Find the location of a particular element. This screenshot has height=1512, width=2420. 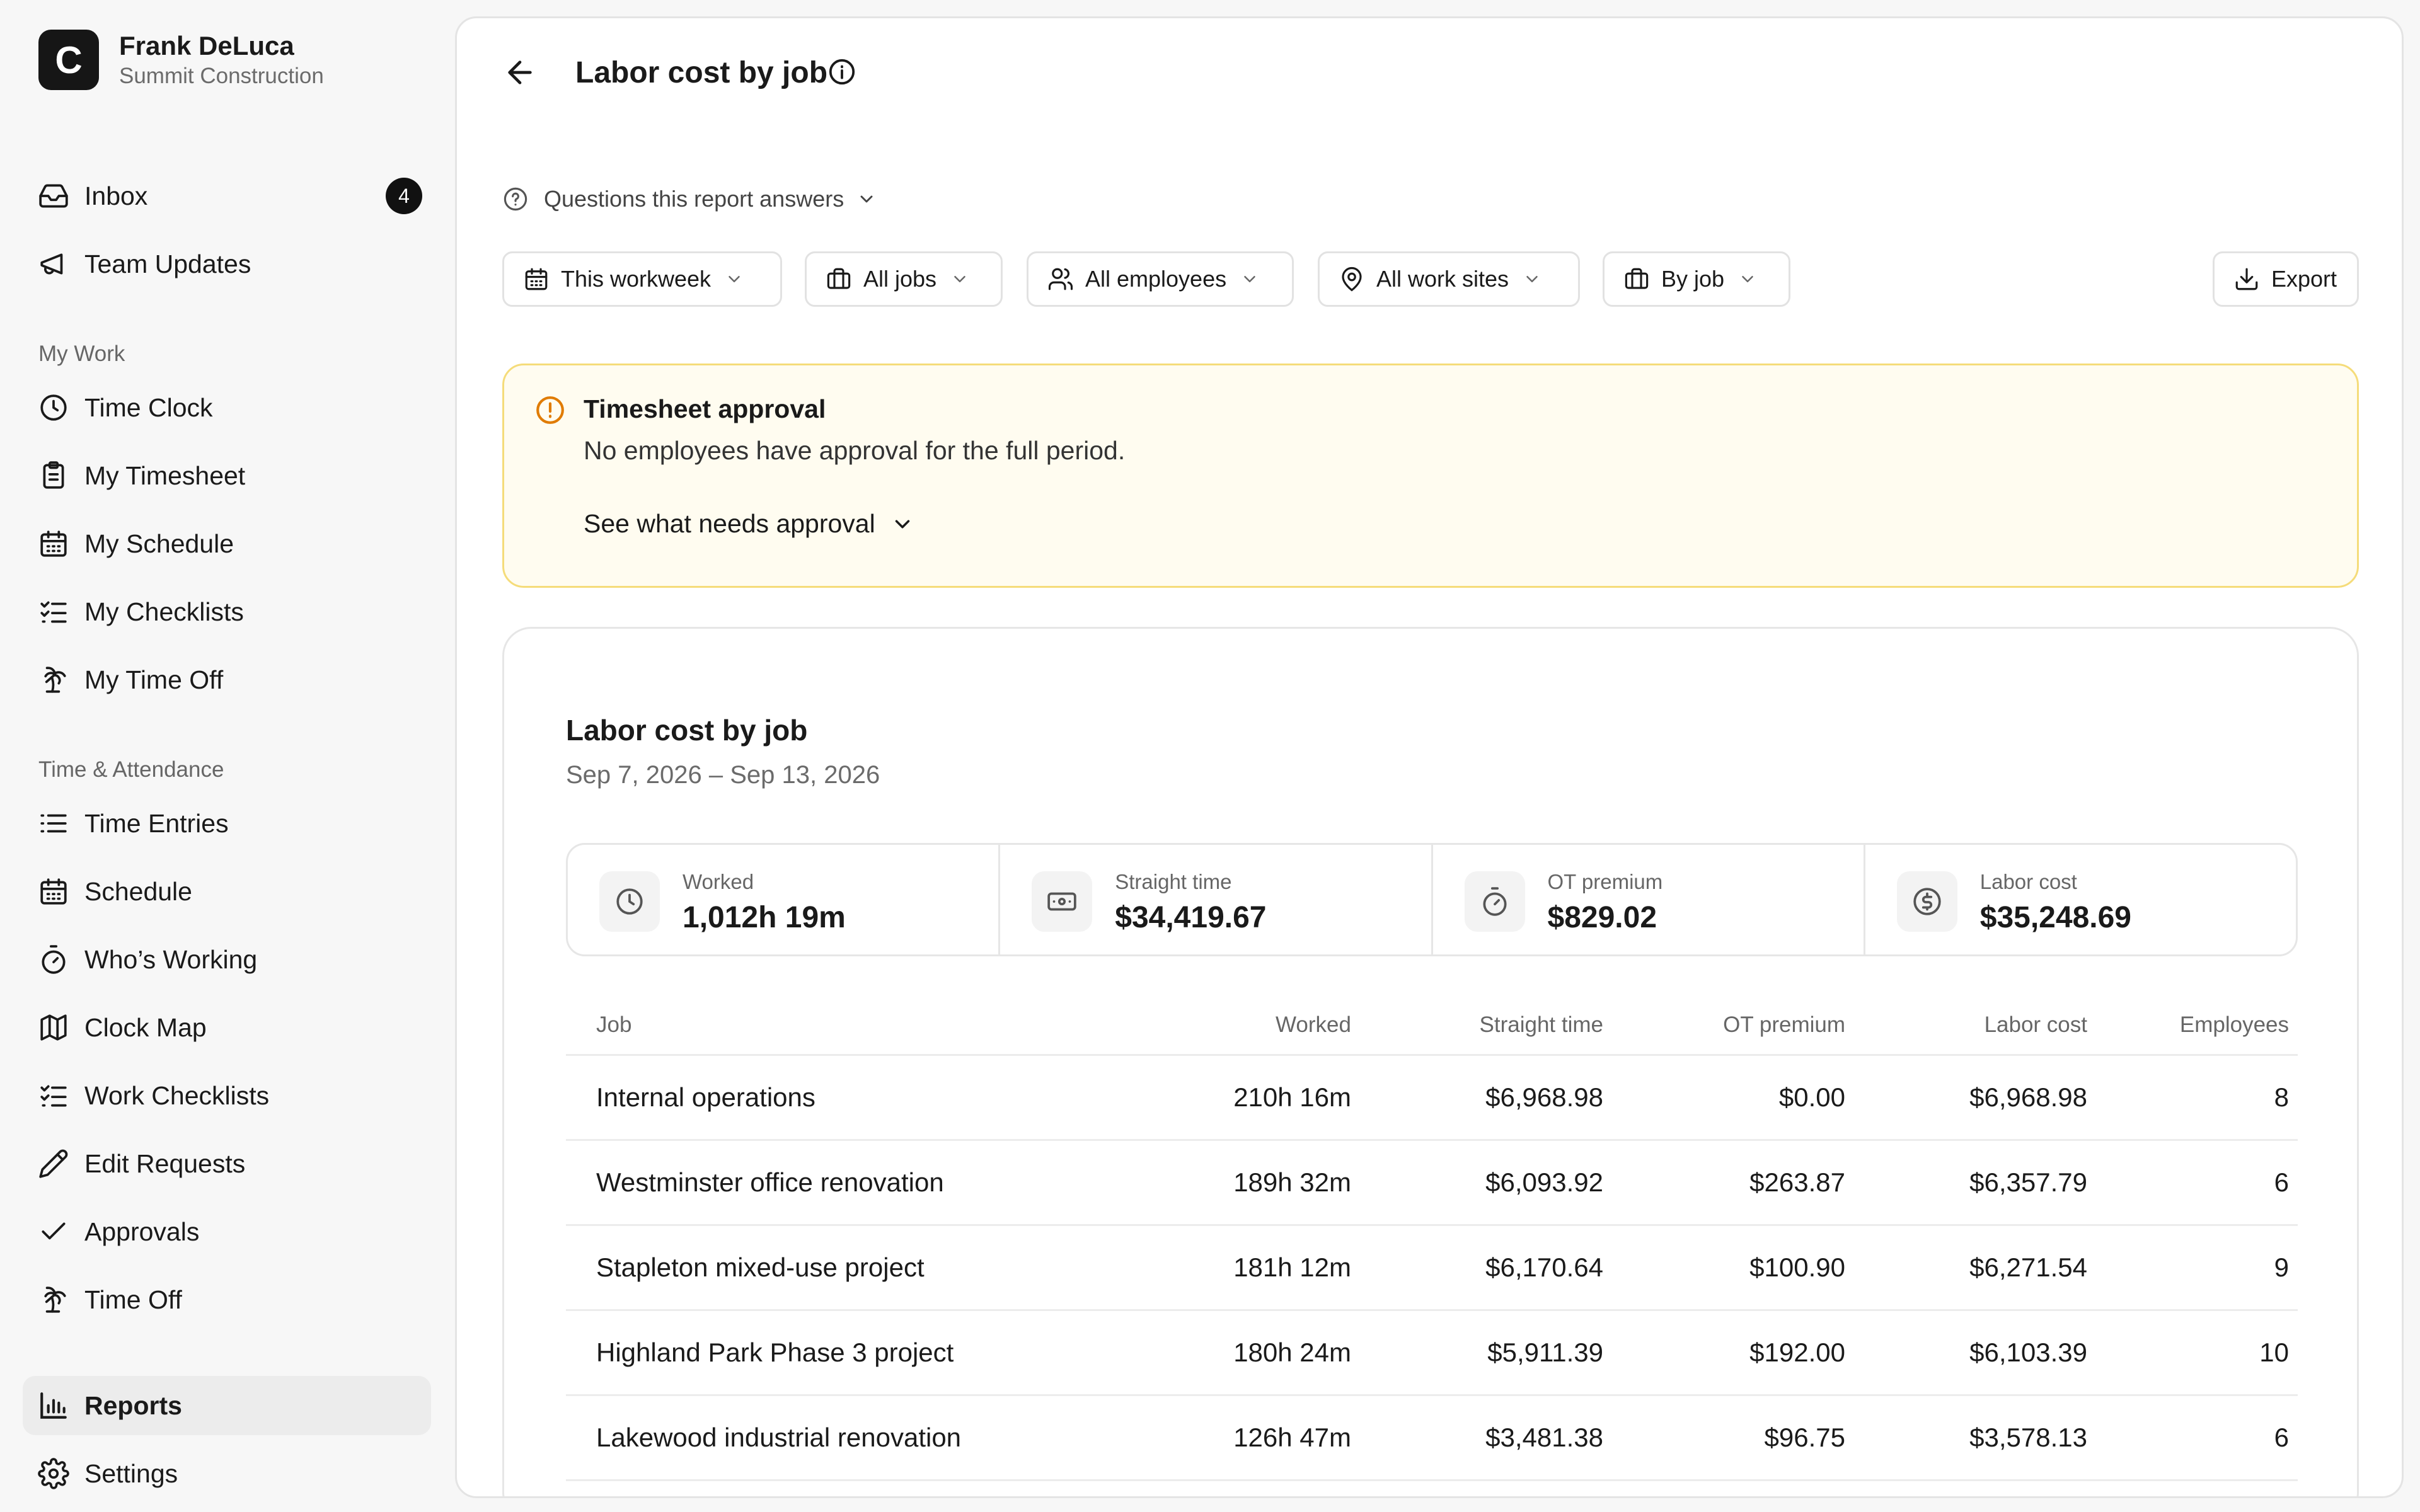

sidebar-item-label: Time Entries is located at coordinates (156, 823).